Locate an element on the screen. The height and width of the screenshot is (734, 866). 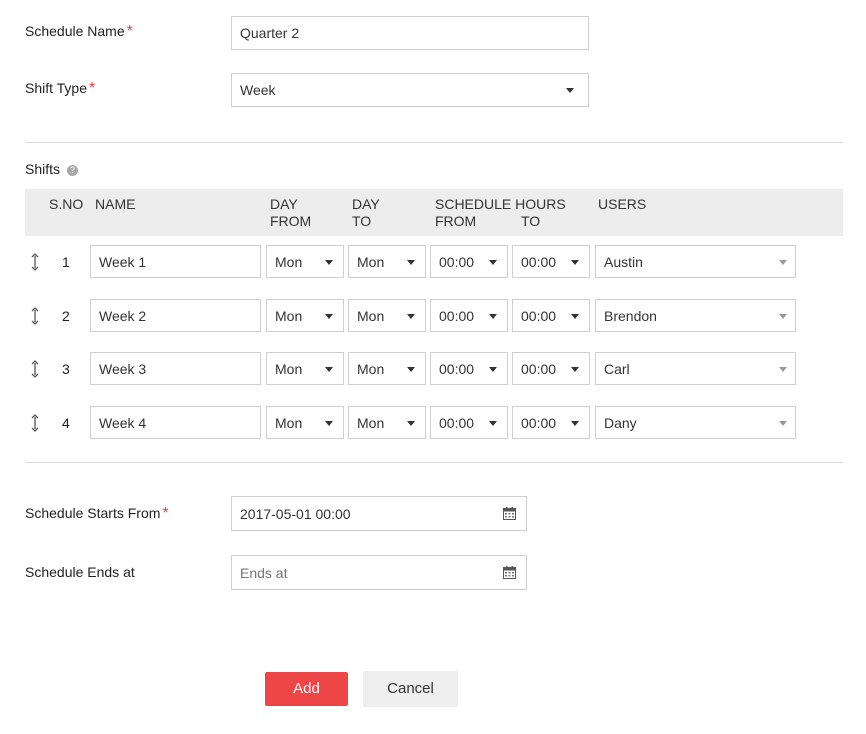
shift-name-input: Week 2 is located at coordinates (175, 315).